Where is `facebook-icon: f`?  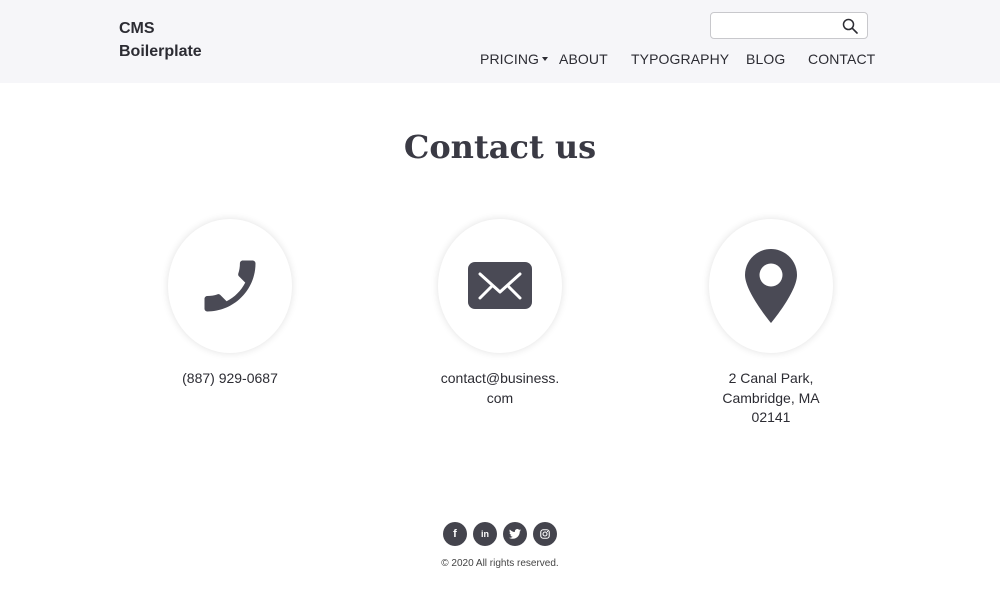
facebook-icon: f is located at coordinates (455, 534).